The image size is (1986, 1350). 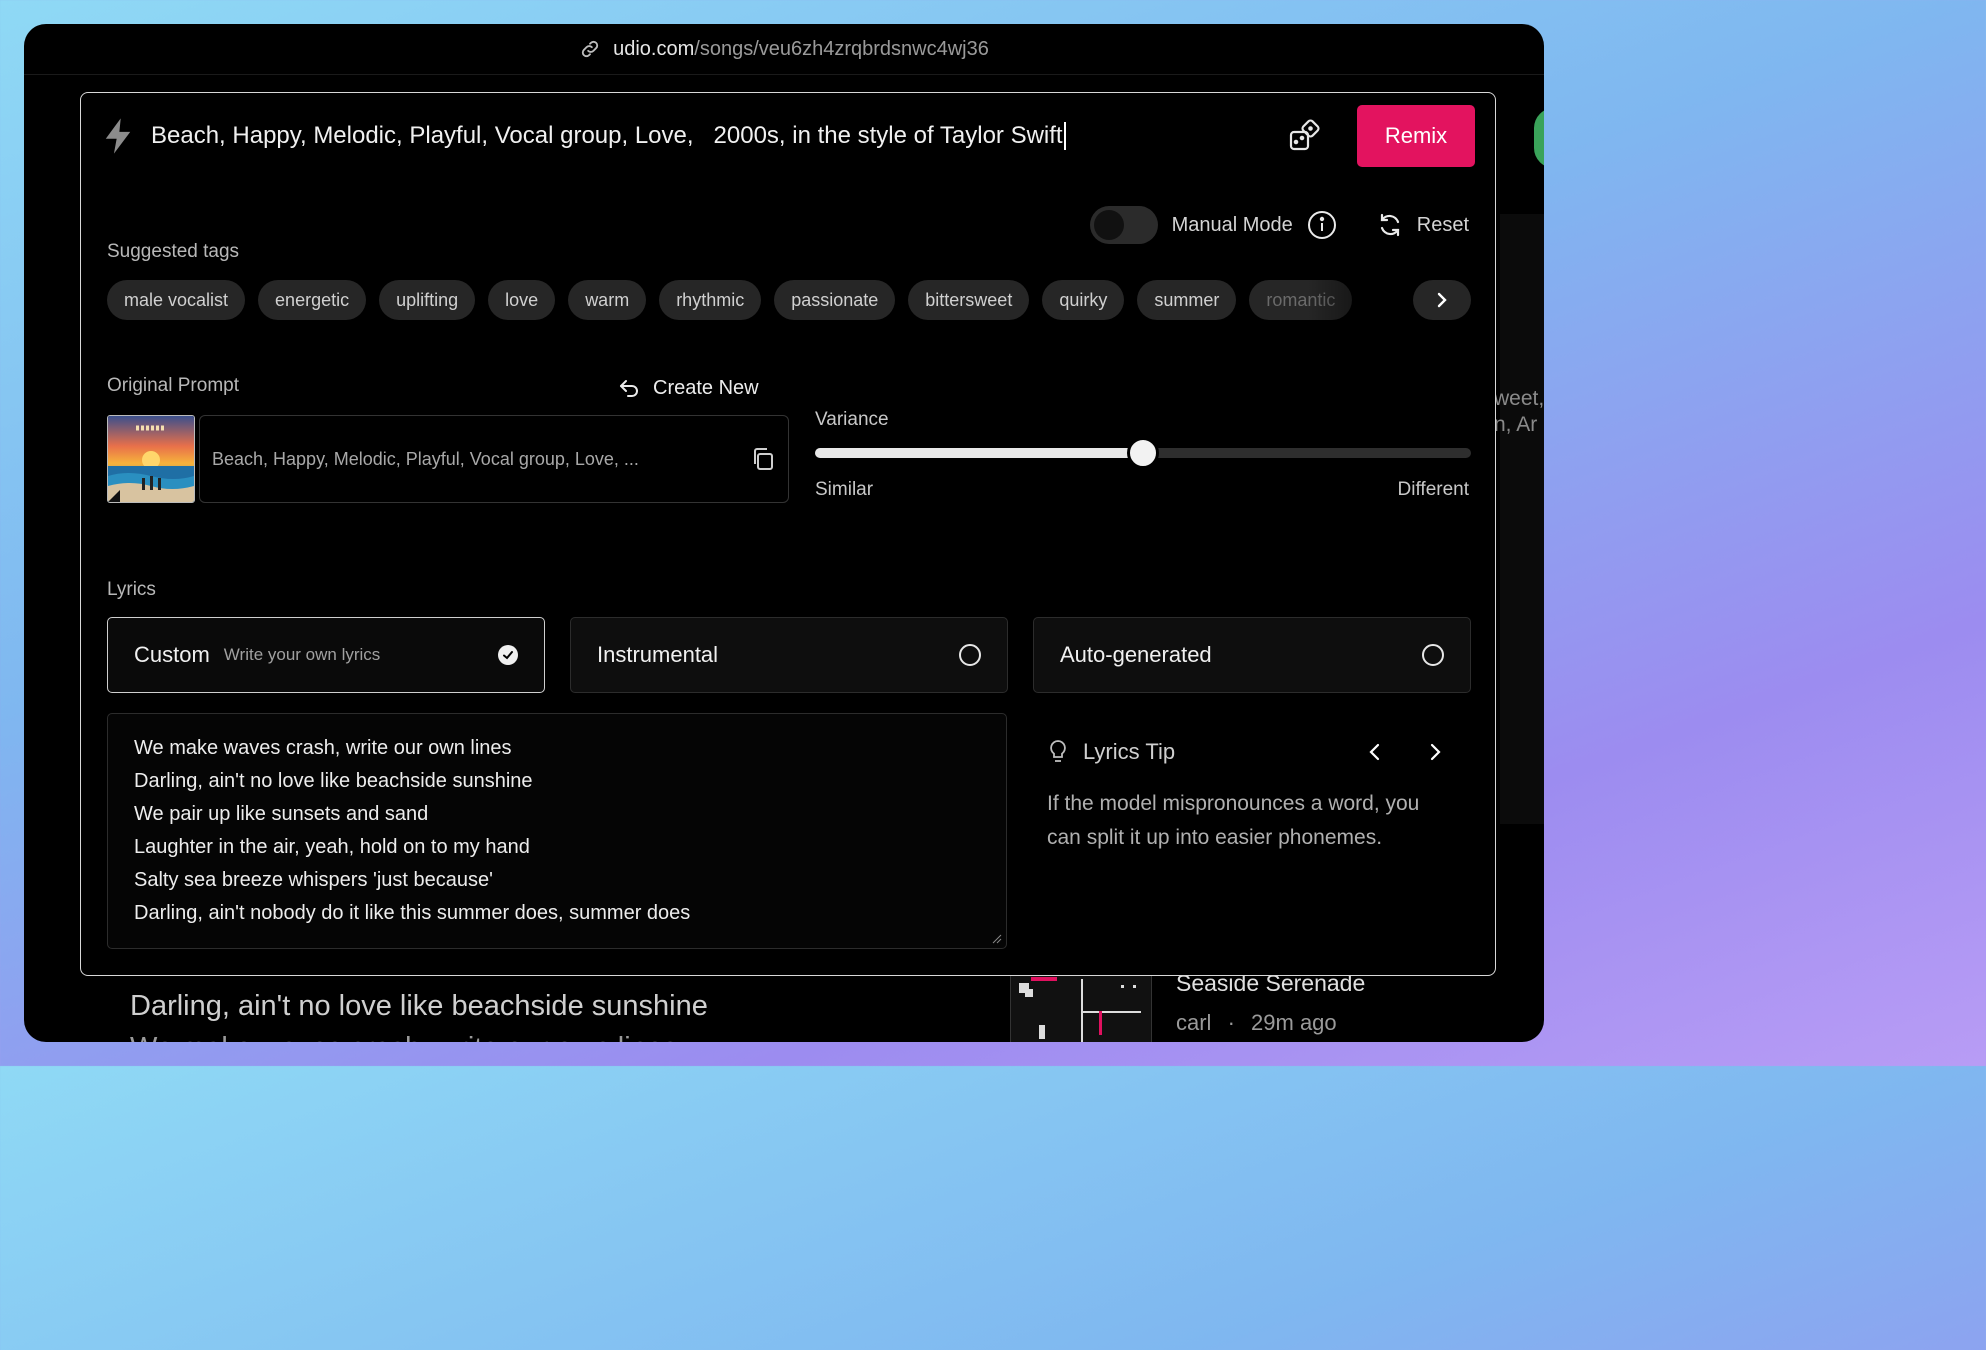 I want to click on url-bar: udio.com/songs/veu6zh4zrqbrdsnwc4wj36, so click(x=784, y=49).